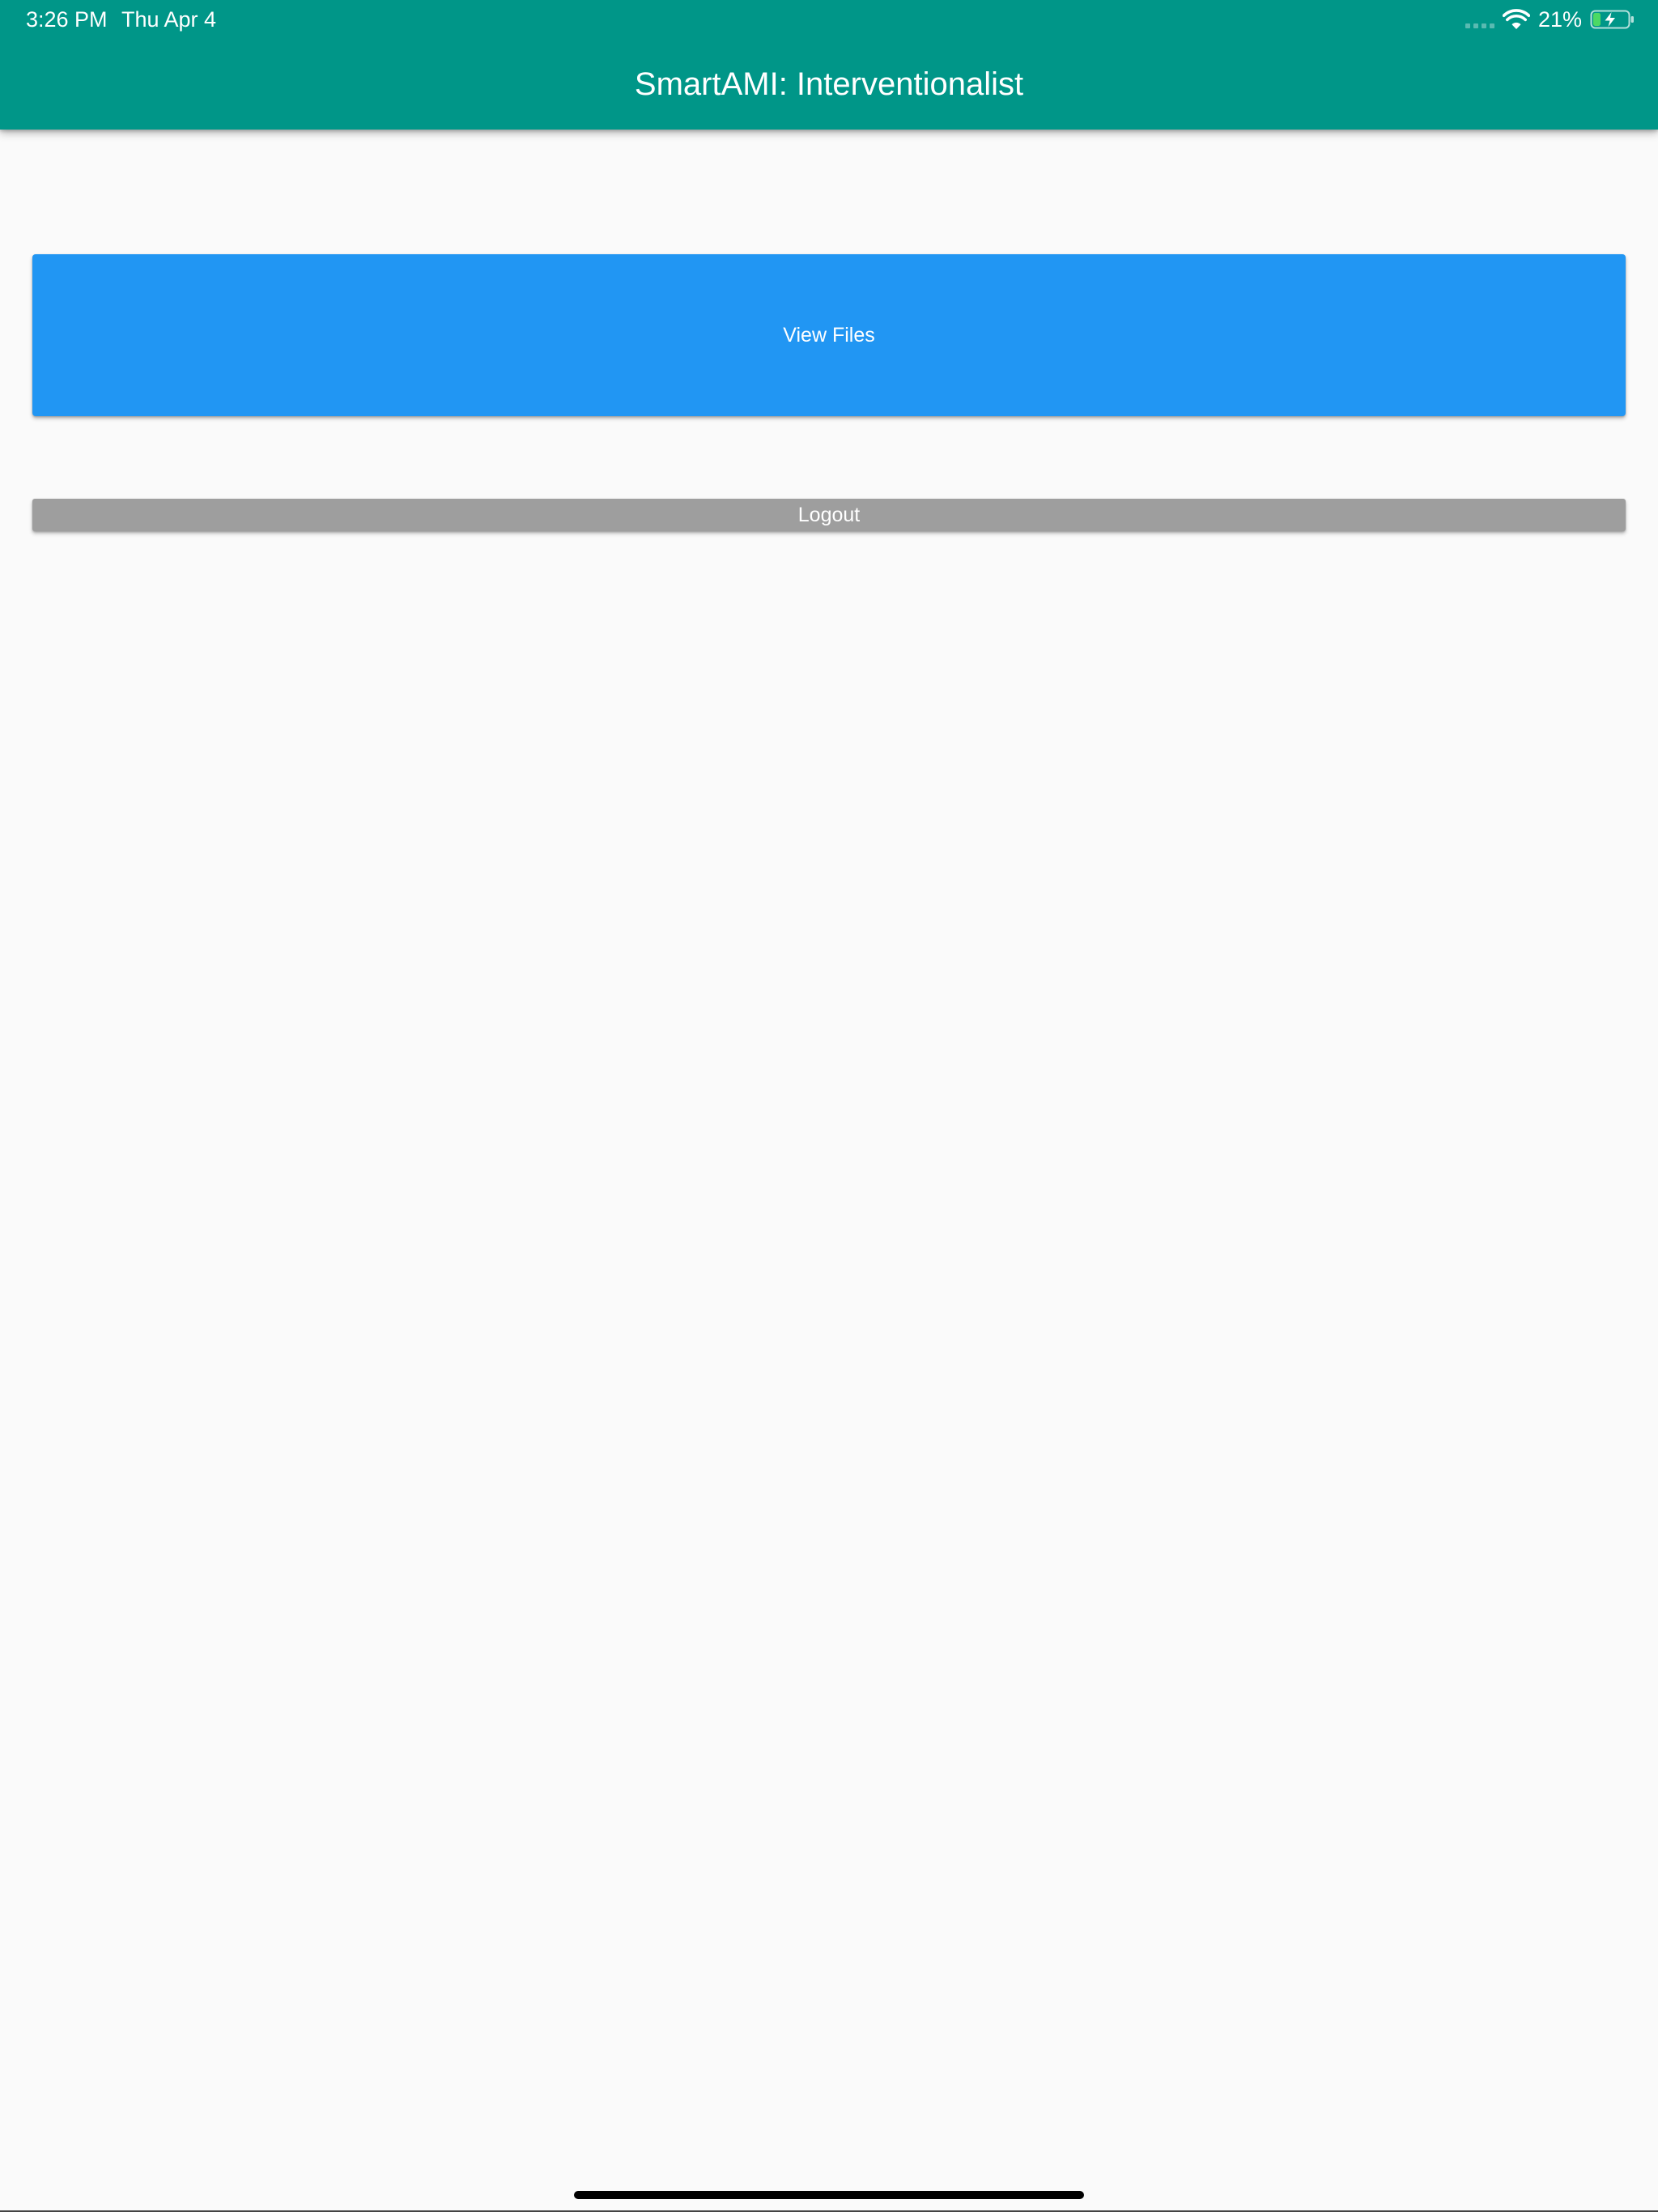 The width and height of the screenshot is (1658, 2212). What do you see at coordinates (169, 19) in the screenshot?
I see `status-date: Thu Apr 4` at bounding box center [169, 19].